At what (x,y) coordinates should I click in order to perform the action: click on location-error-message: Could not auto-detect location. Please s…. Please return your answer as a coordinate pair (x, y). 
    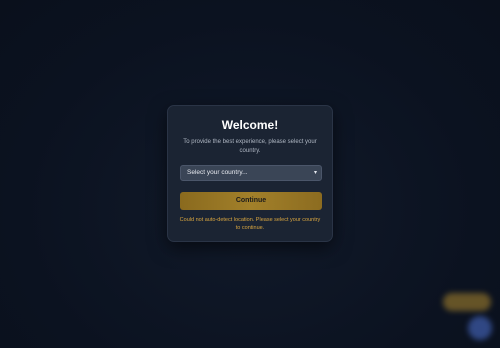
    Looking at the image, I should click on (250, 224).